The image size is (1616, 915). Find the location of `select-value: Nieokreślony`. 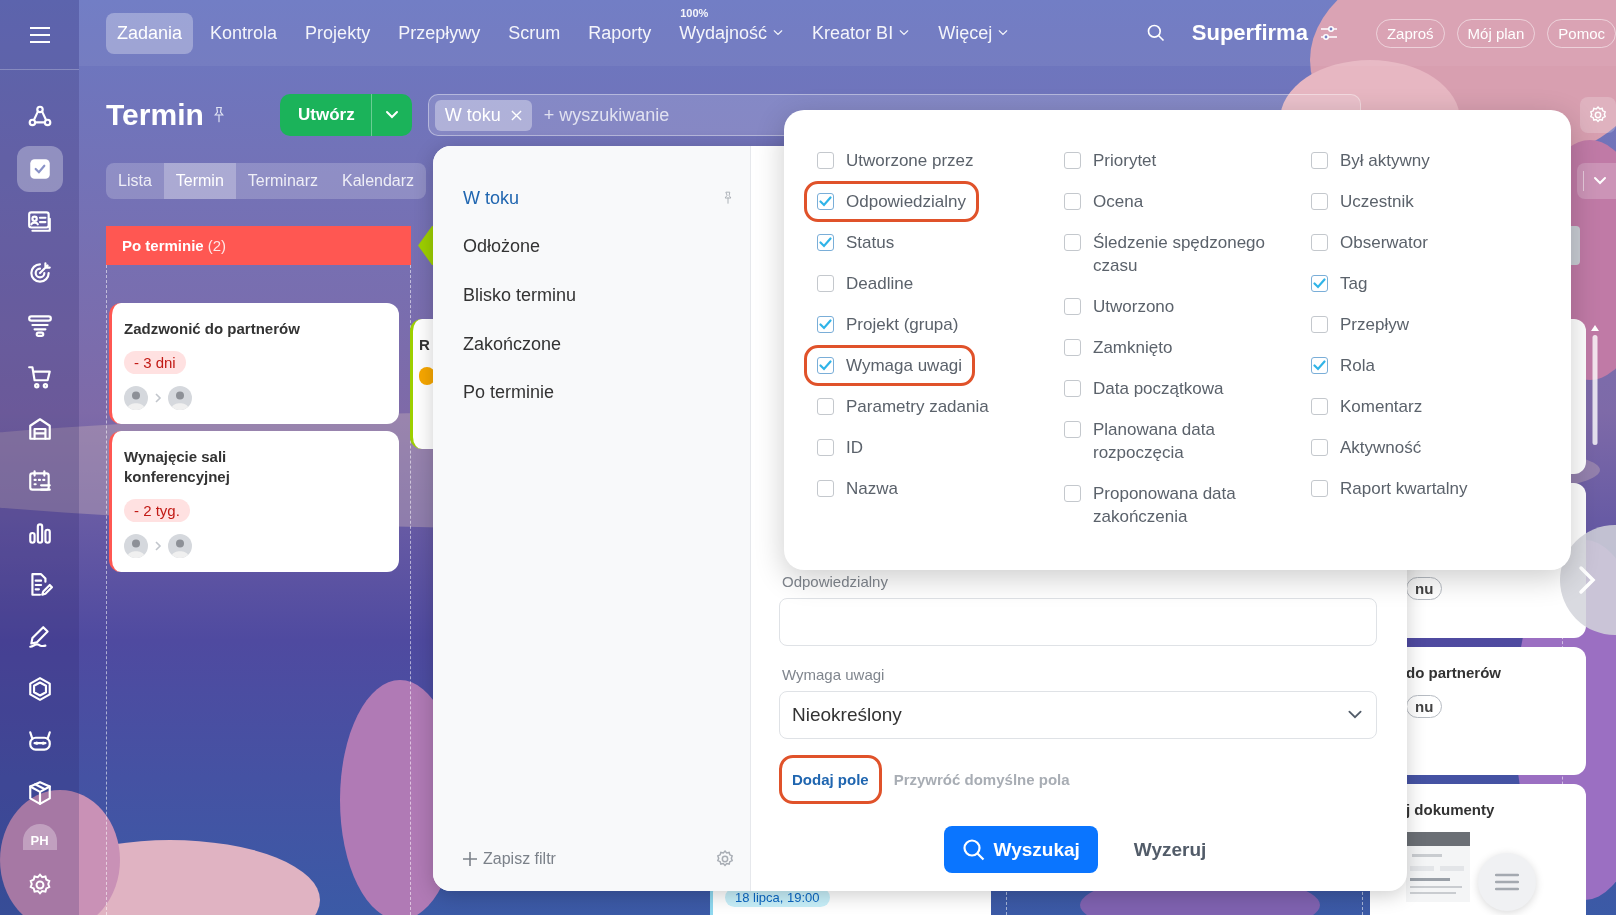

select-value: Nieokreślony is located at coordinates (847, 715).